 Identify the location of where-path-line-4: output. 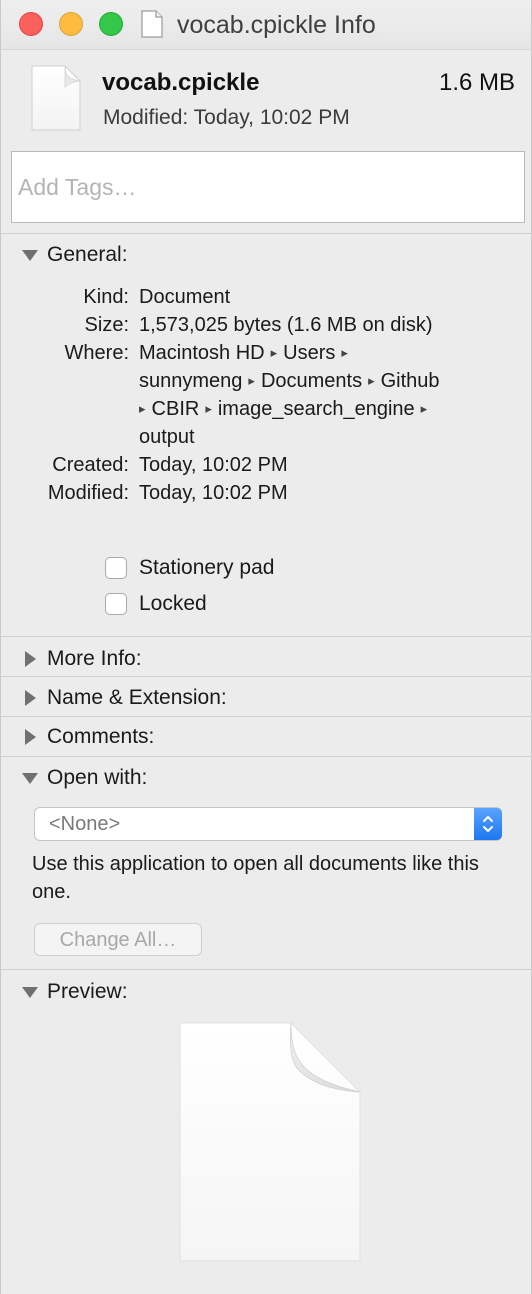
(167, 437).